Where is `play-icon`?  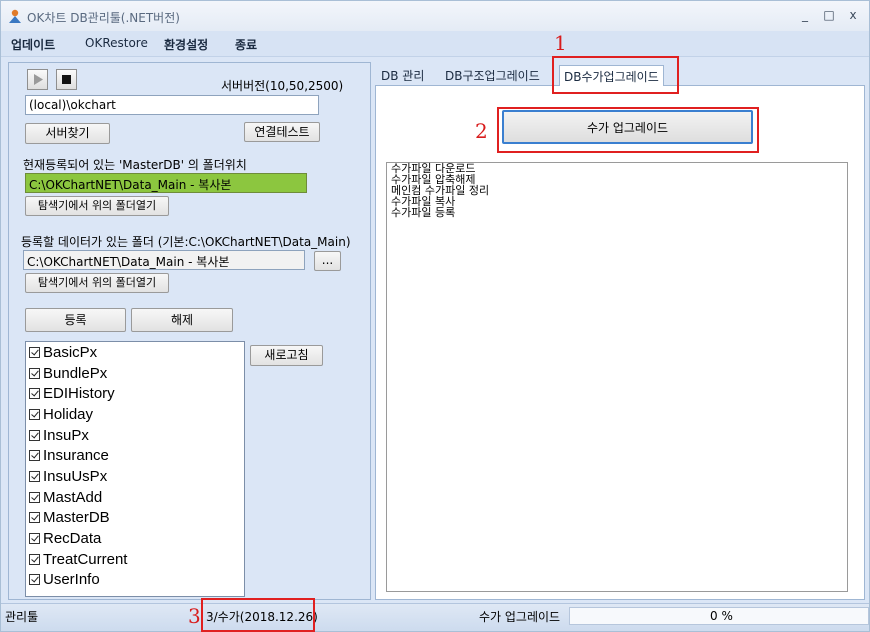 play-icon is located at coordinates (38, 79).